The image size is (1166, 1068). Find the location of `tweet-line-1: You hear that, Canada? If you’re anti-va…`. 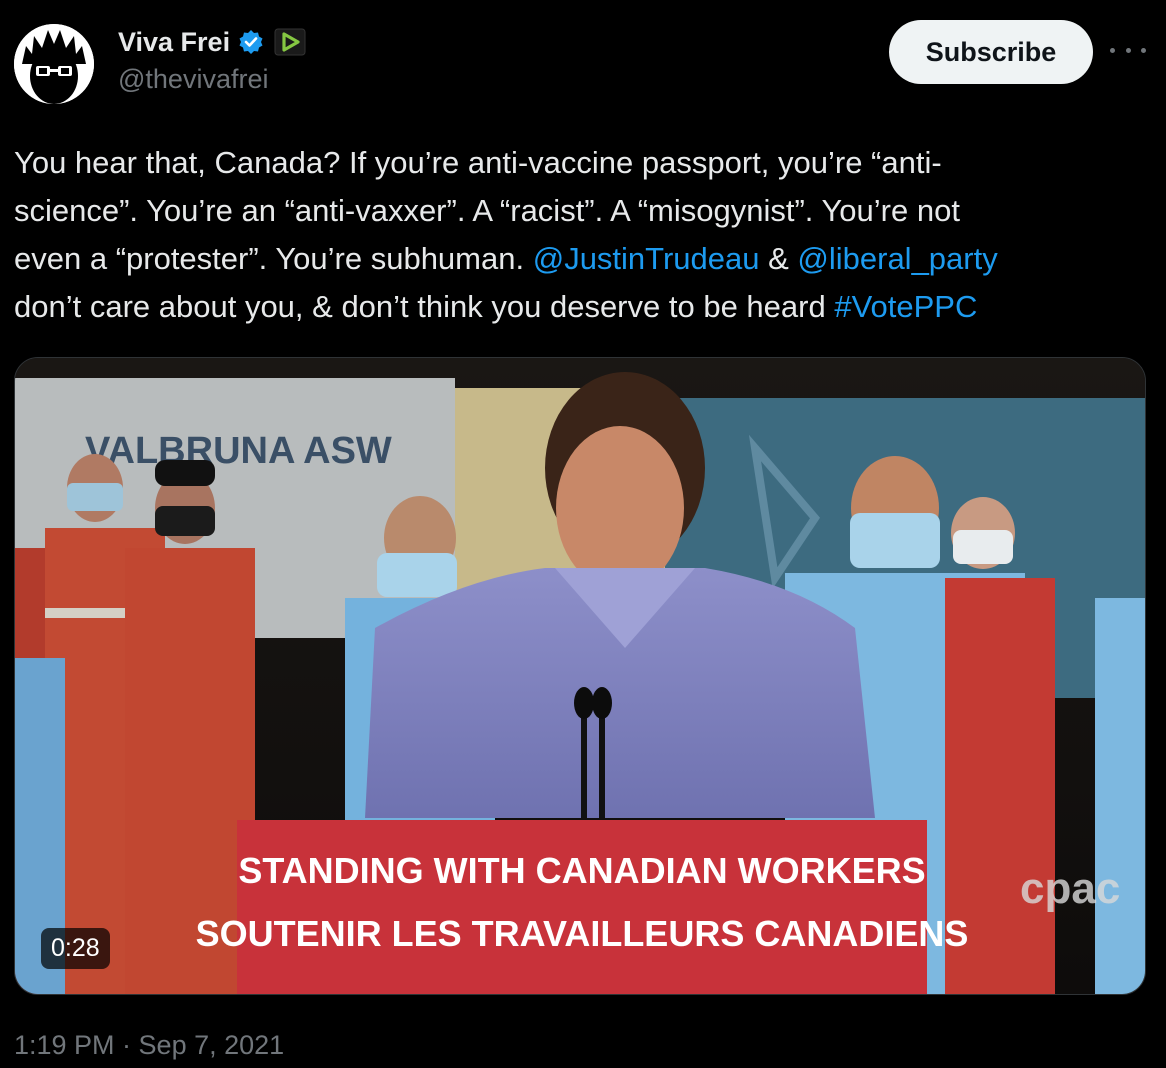

tweet-line-1: You hear that, Canada? If you’re anti-va… is located at coordinates (478, 162).